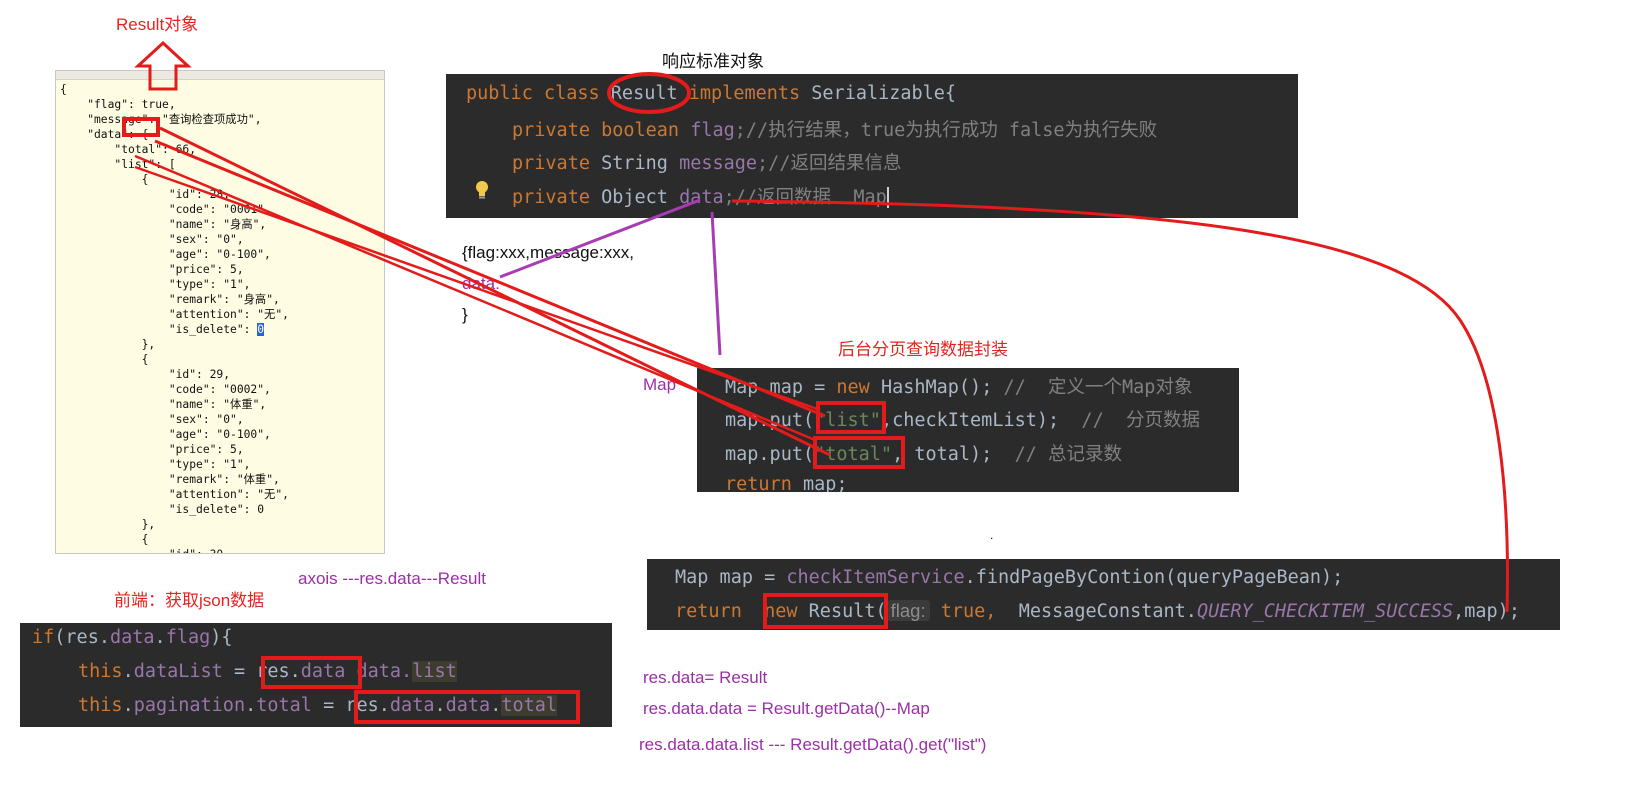  I want to click on result-class-circle, so click(649, 93).